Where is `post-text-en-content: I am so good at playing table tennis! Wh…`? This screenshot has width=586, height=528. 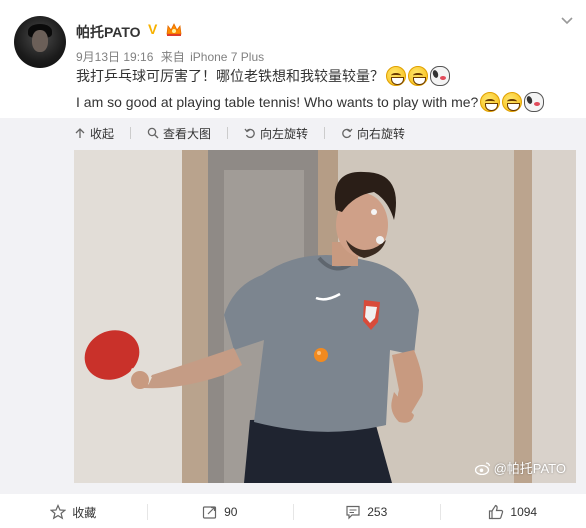 post-text-en-content: I am so good at playing table tennis! Wh… is located at coordinates (277, 102).